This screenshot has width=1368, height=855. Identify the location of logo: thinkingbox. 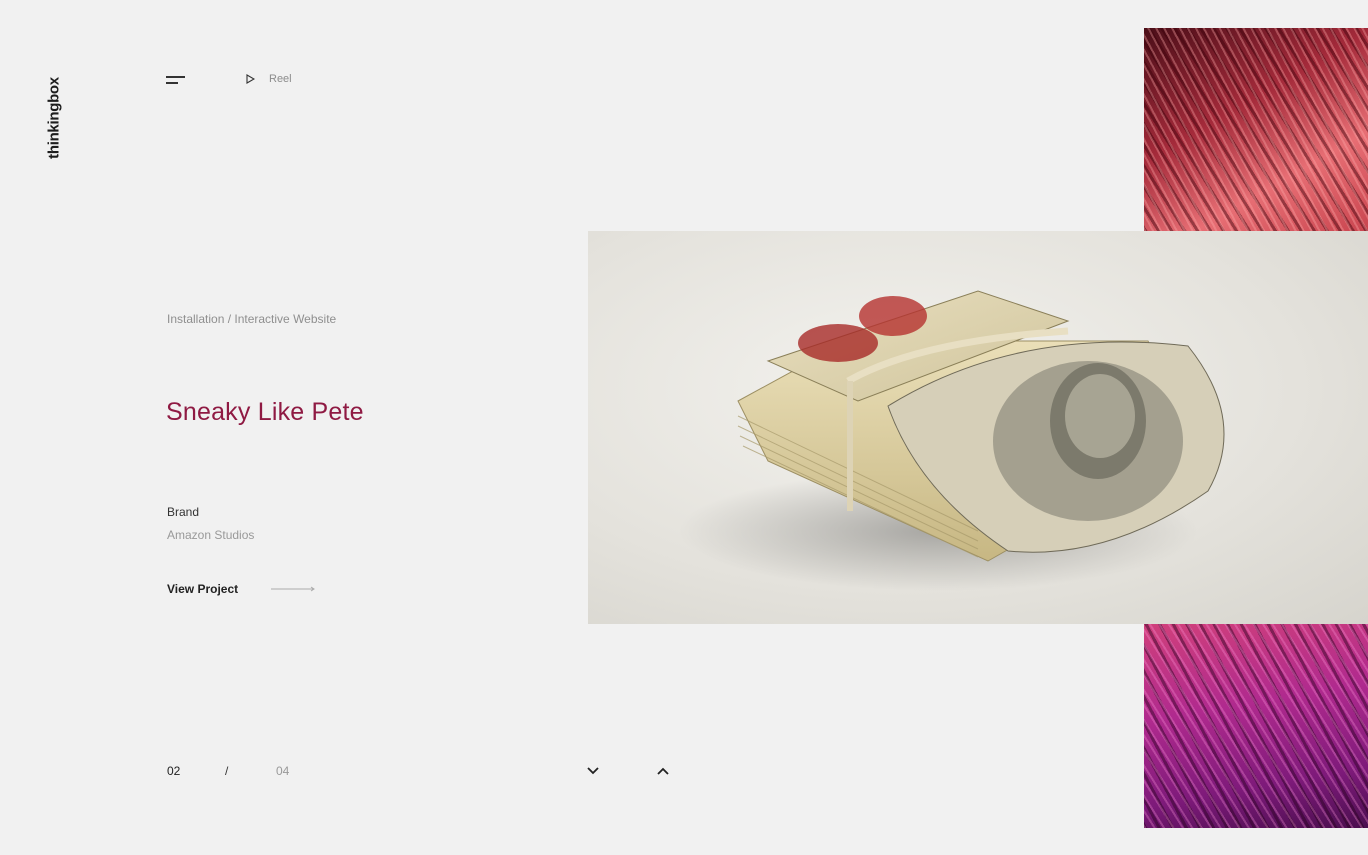
(54, 118).